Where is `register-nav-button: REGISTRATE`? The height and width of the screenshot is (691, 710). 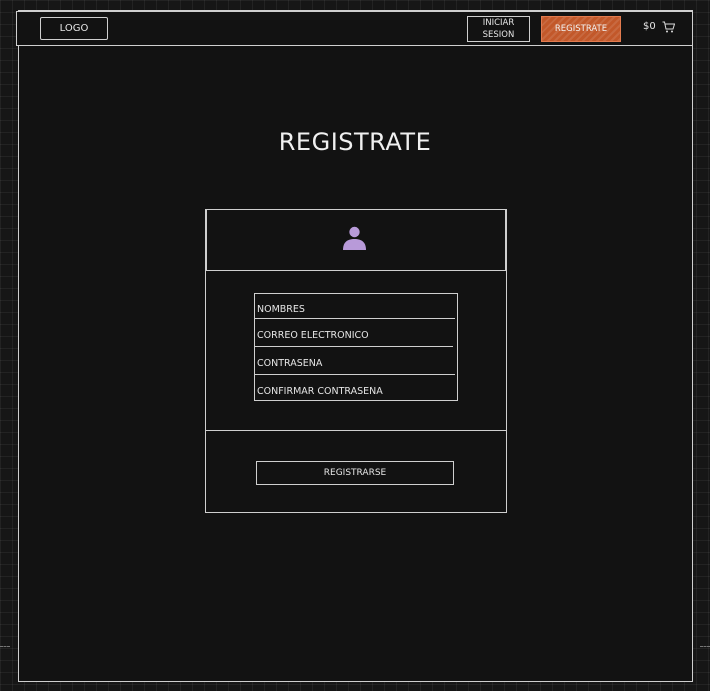
register-nav-button: REGISTRATE is located at coordinates (581, 29).